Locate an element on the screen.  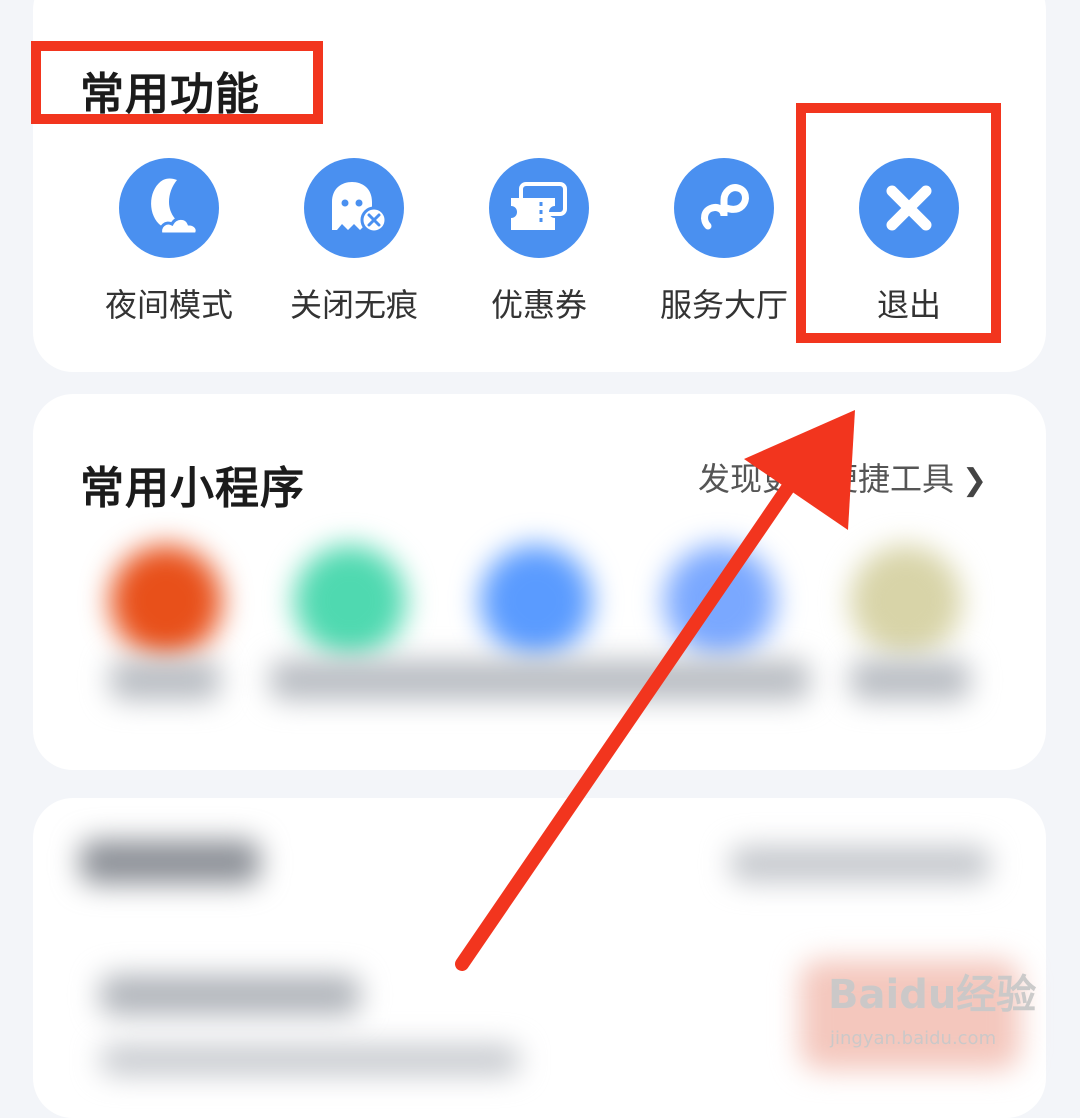
watermark-brand: Baidu经验 is located at coordinates (932, 995).